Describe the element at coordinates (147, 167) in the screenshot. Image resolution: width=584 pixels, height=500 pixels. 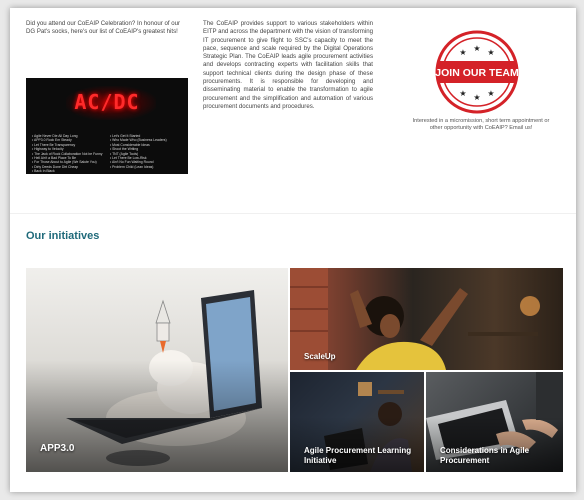
I see `track-list-item: Problem Child (Lean Ideas)` at that location.